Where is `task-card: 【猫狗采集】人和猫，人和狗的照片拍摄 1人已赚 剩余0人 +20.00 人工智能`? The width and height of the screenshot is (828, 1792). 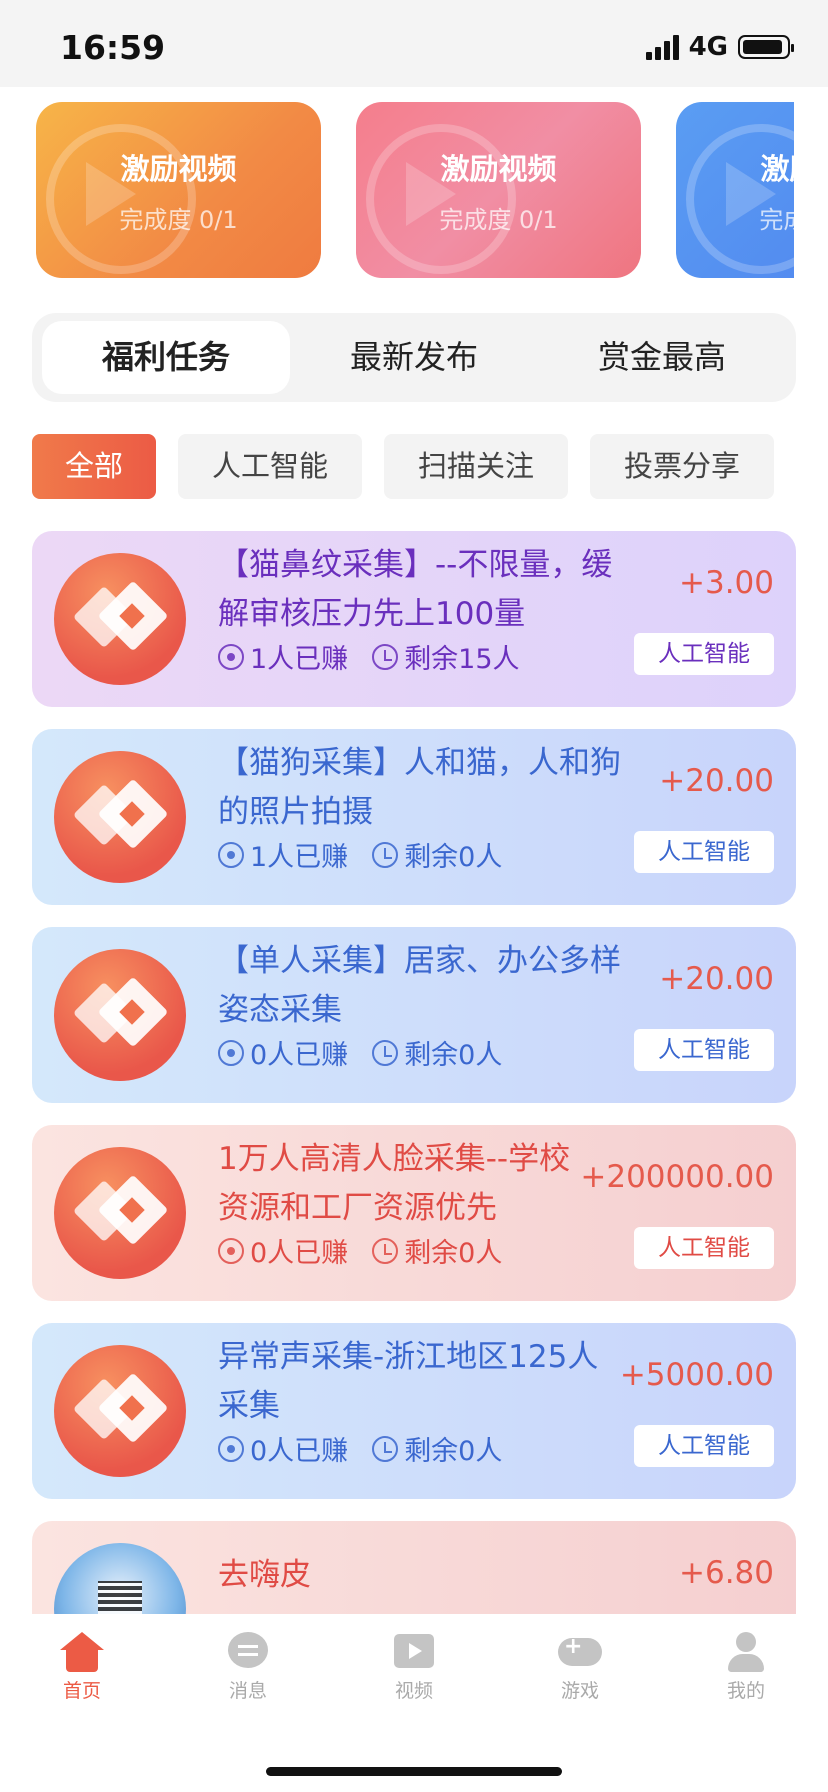 task-card: 【猫狗采集】人和猫，人和狗的照片拍摄 1人已赚 剩余0人 +20.00 人工智能 is located at coordinates (414, 817).